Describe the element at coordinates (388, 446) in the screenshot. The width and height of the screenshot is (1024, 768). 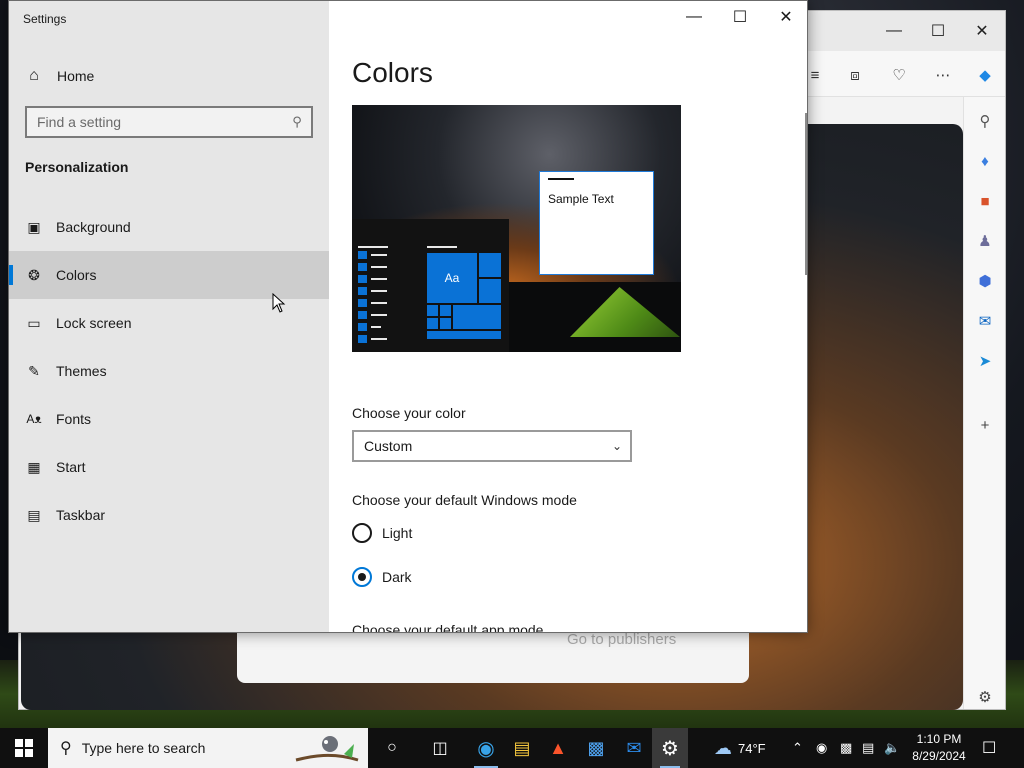
I see `dropdown-value: Custom` at that location.